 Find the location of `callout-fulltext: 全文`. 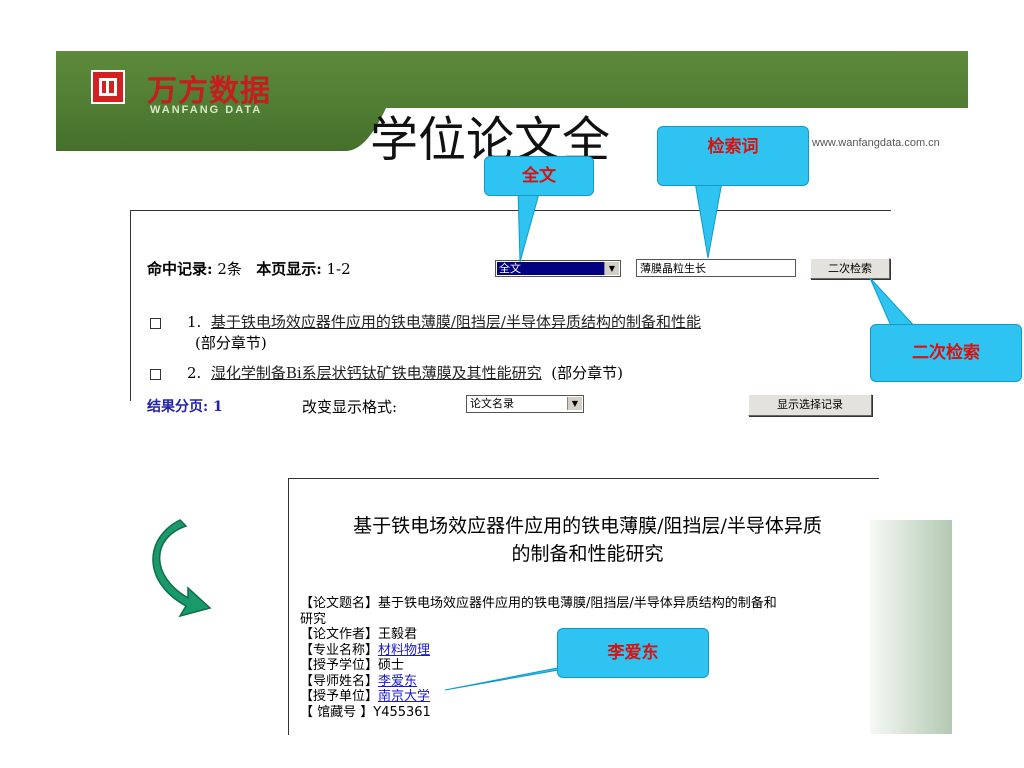

callout-fulltext: 全文 is located at coordinates (539, 176).